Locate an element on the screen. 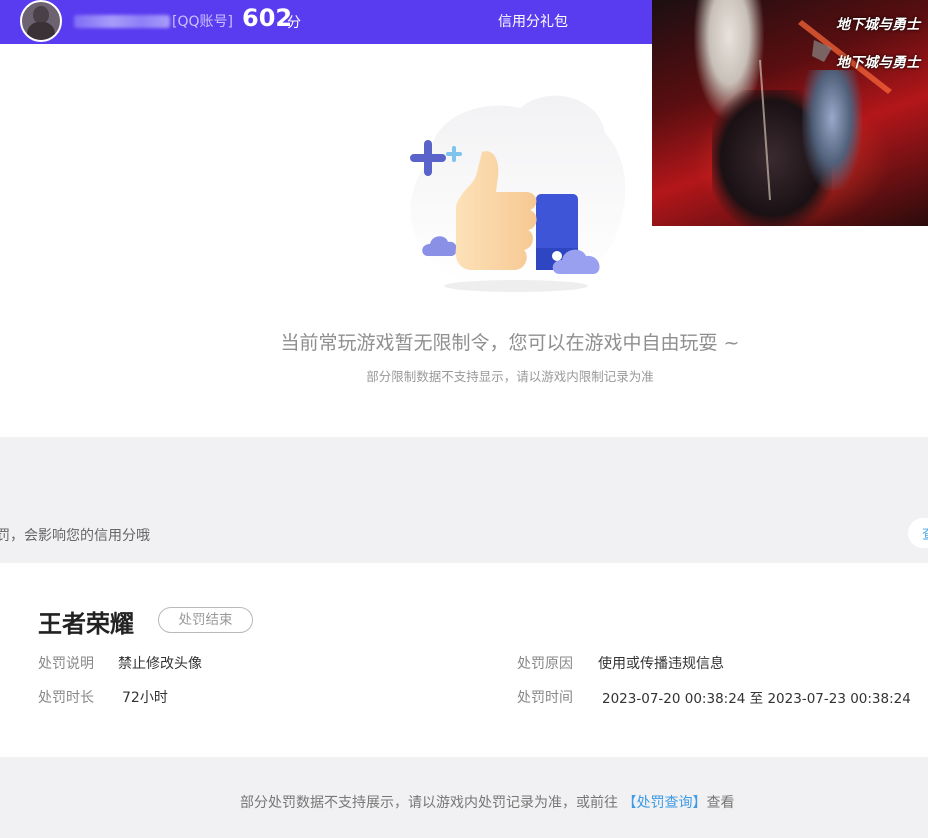 The width and height of the screenshot is (928, 838). penalty-query-link: 【处罚查询】 is located at coordinates (664, 803).